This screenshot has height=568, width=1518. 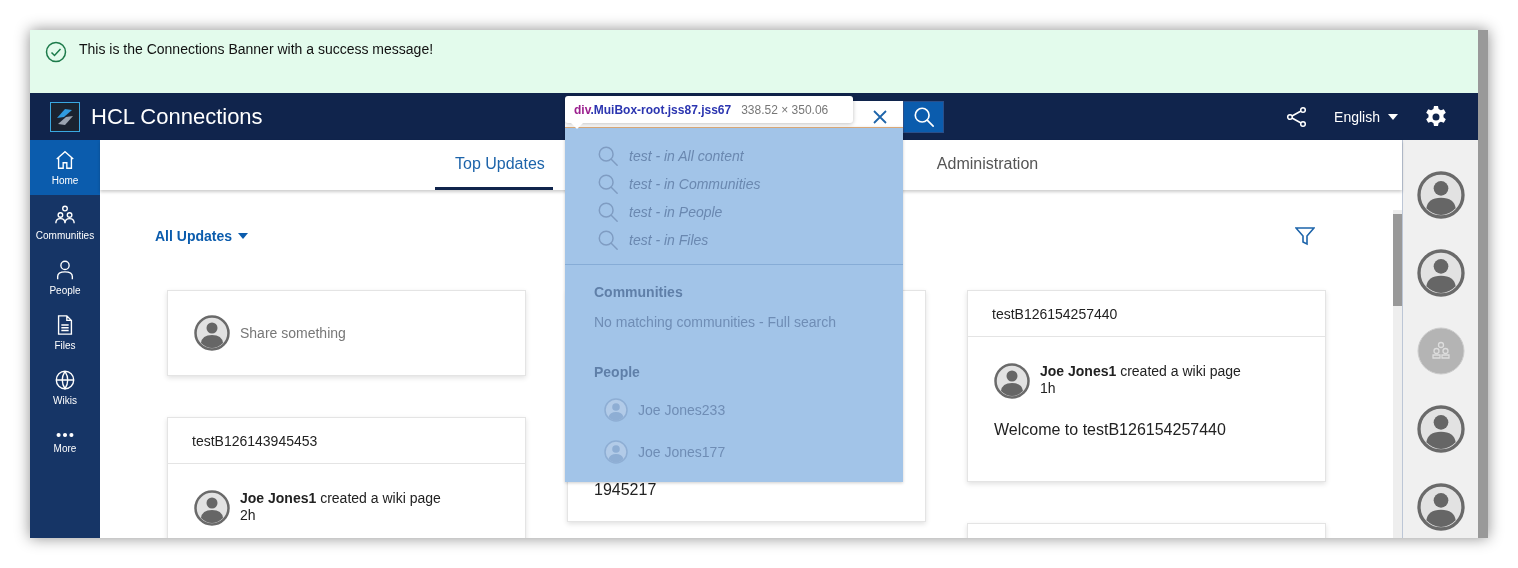 I want to click on card-title: testB126154257440, so click(x=1146, y=314).